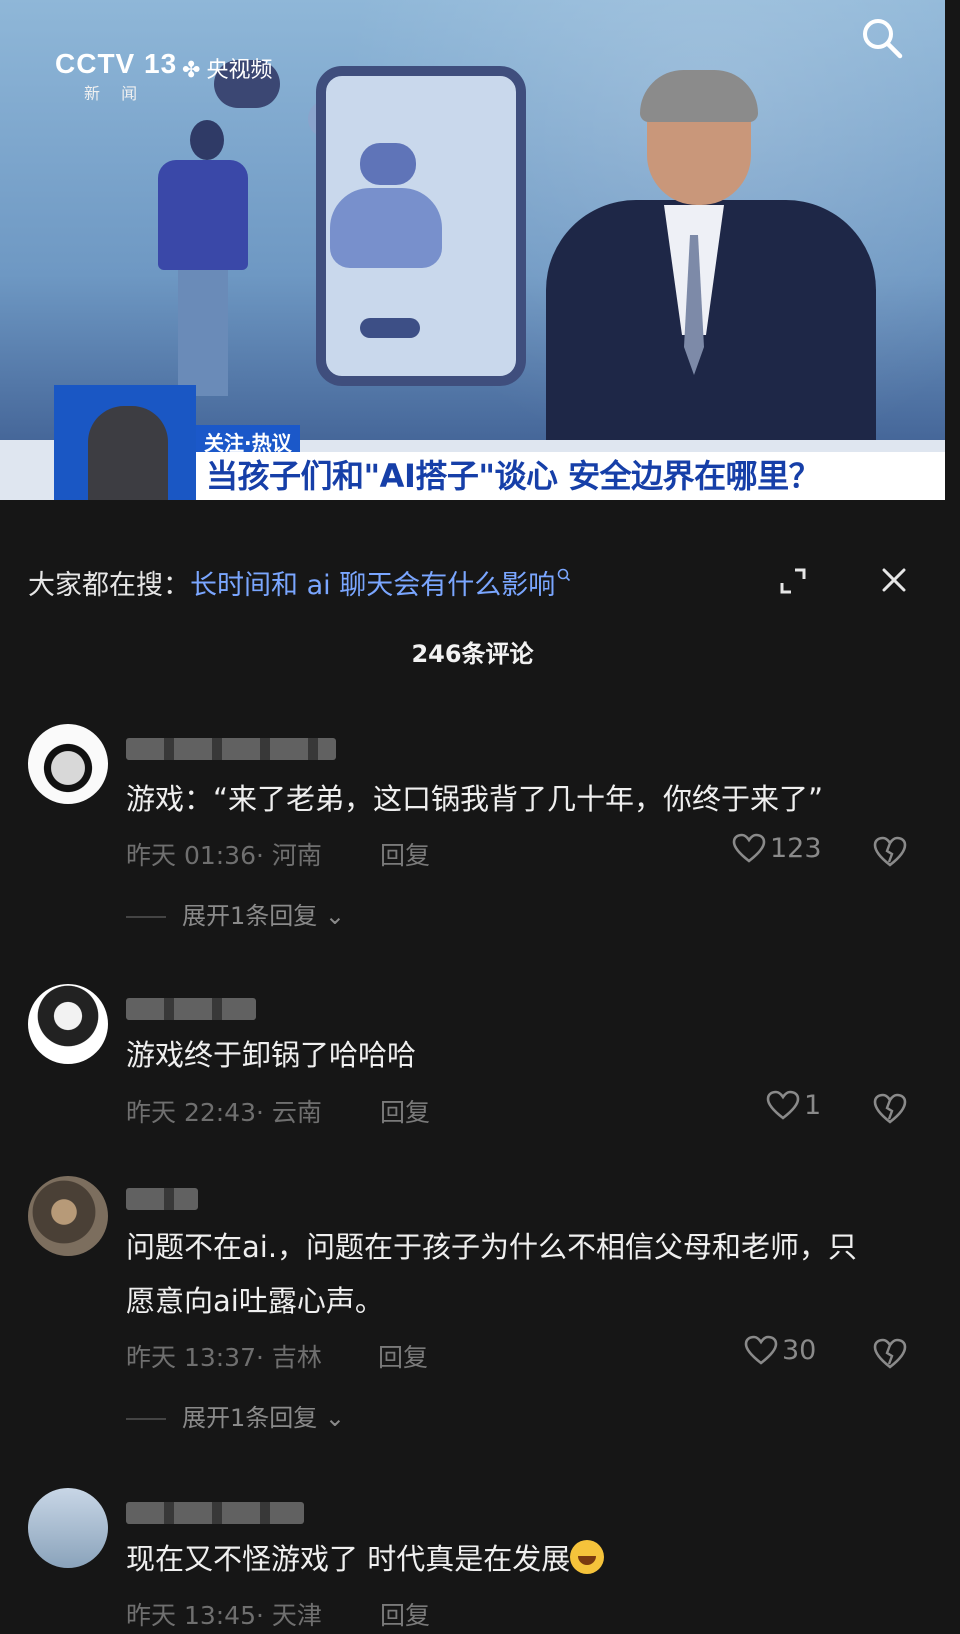 This screenshot has height=1634, width=960. I want to click on like-button: 1, so click(793, 1105).